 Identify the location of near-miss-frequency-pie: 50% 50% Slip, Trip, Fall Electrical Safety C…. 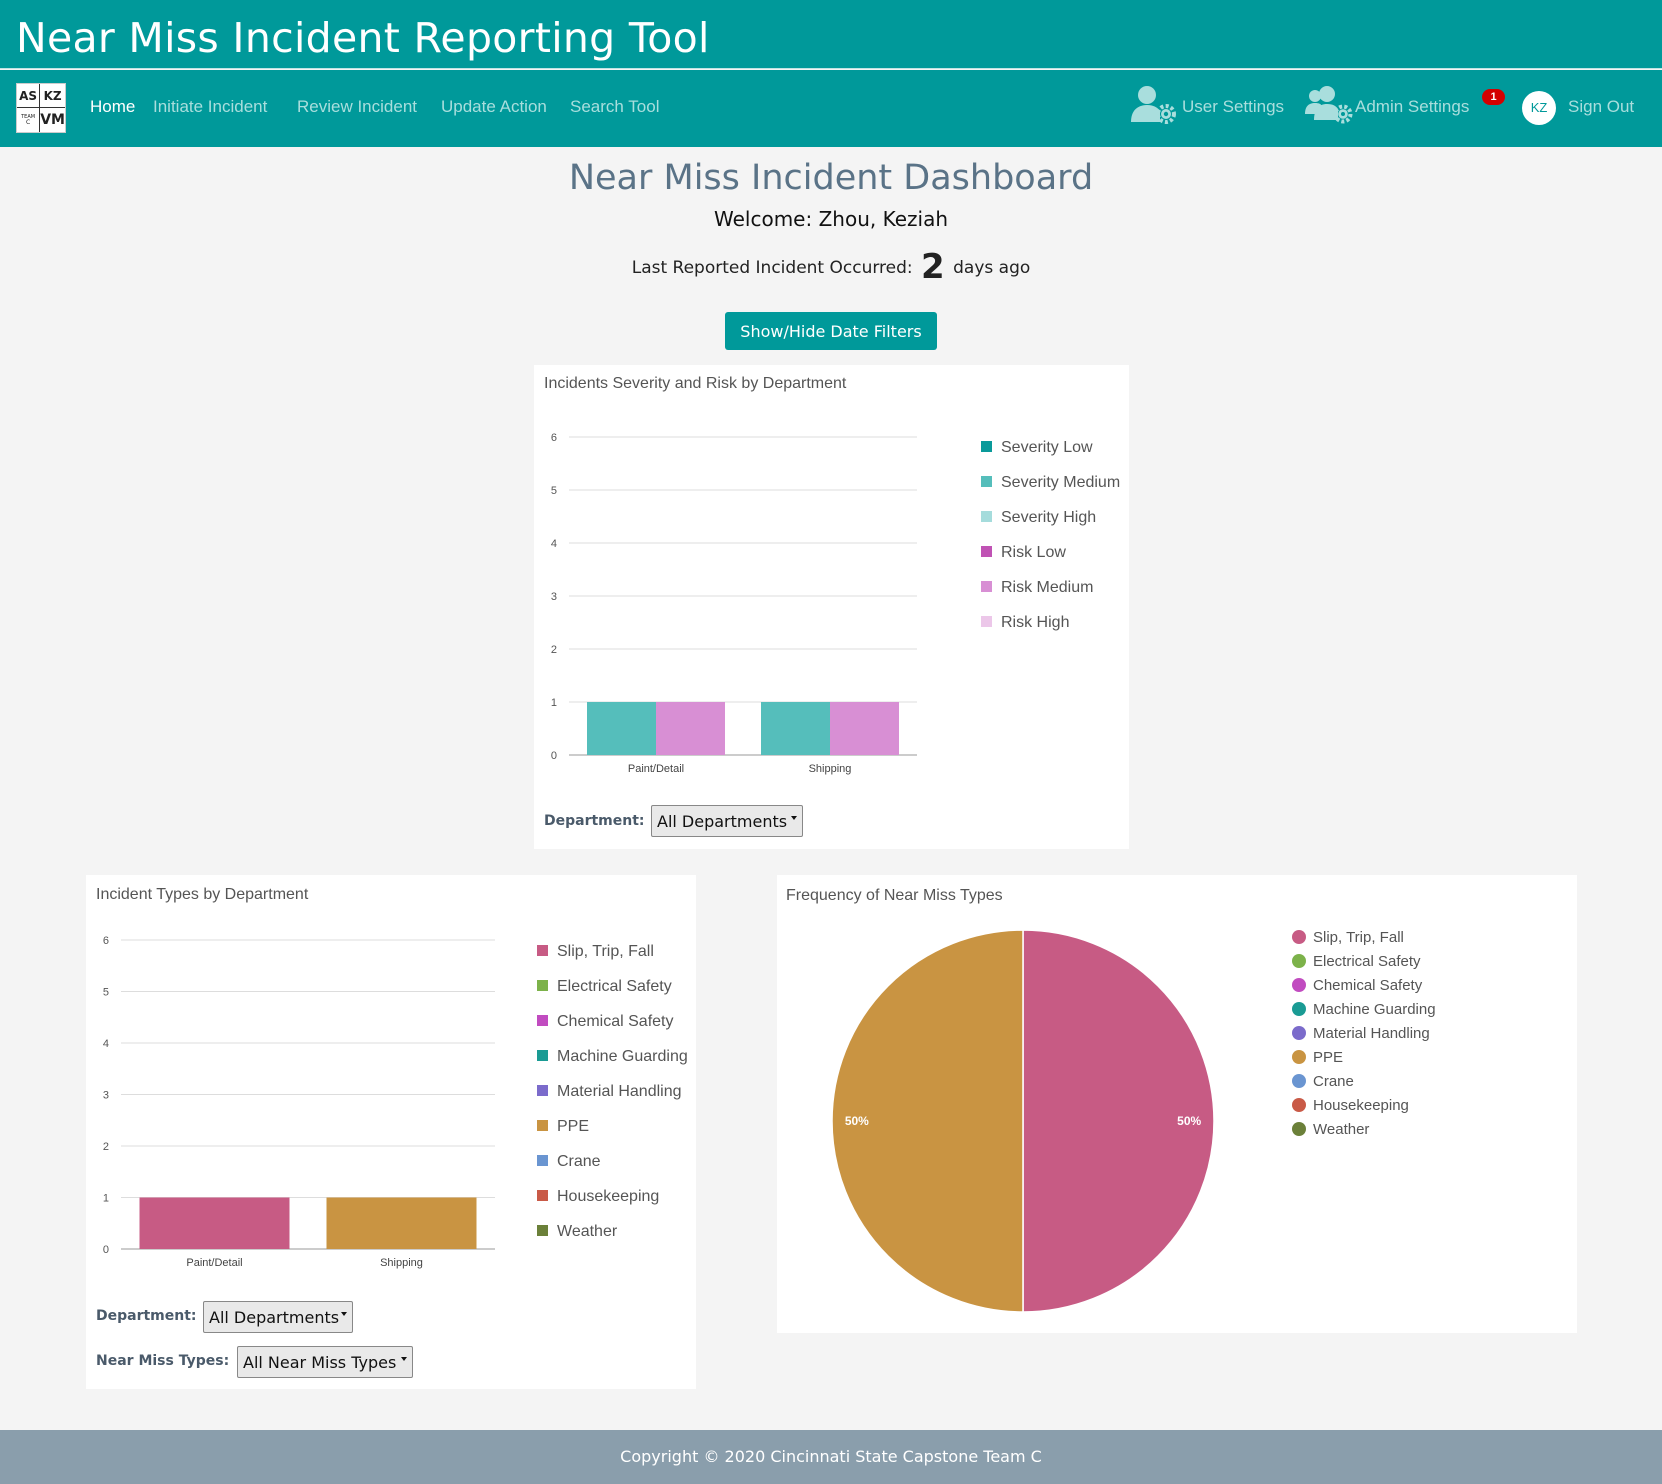
(1133, 1121).